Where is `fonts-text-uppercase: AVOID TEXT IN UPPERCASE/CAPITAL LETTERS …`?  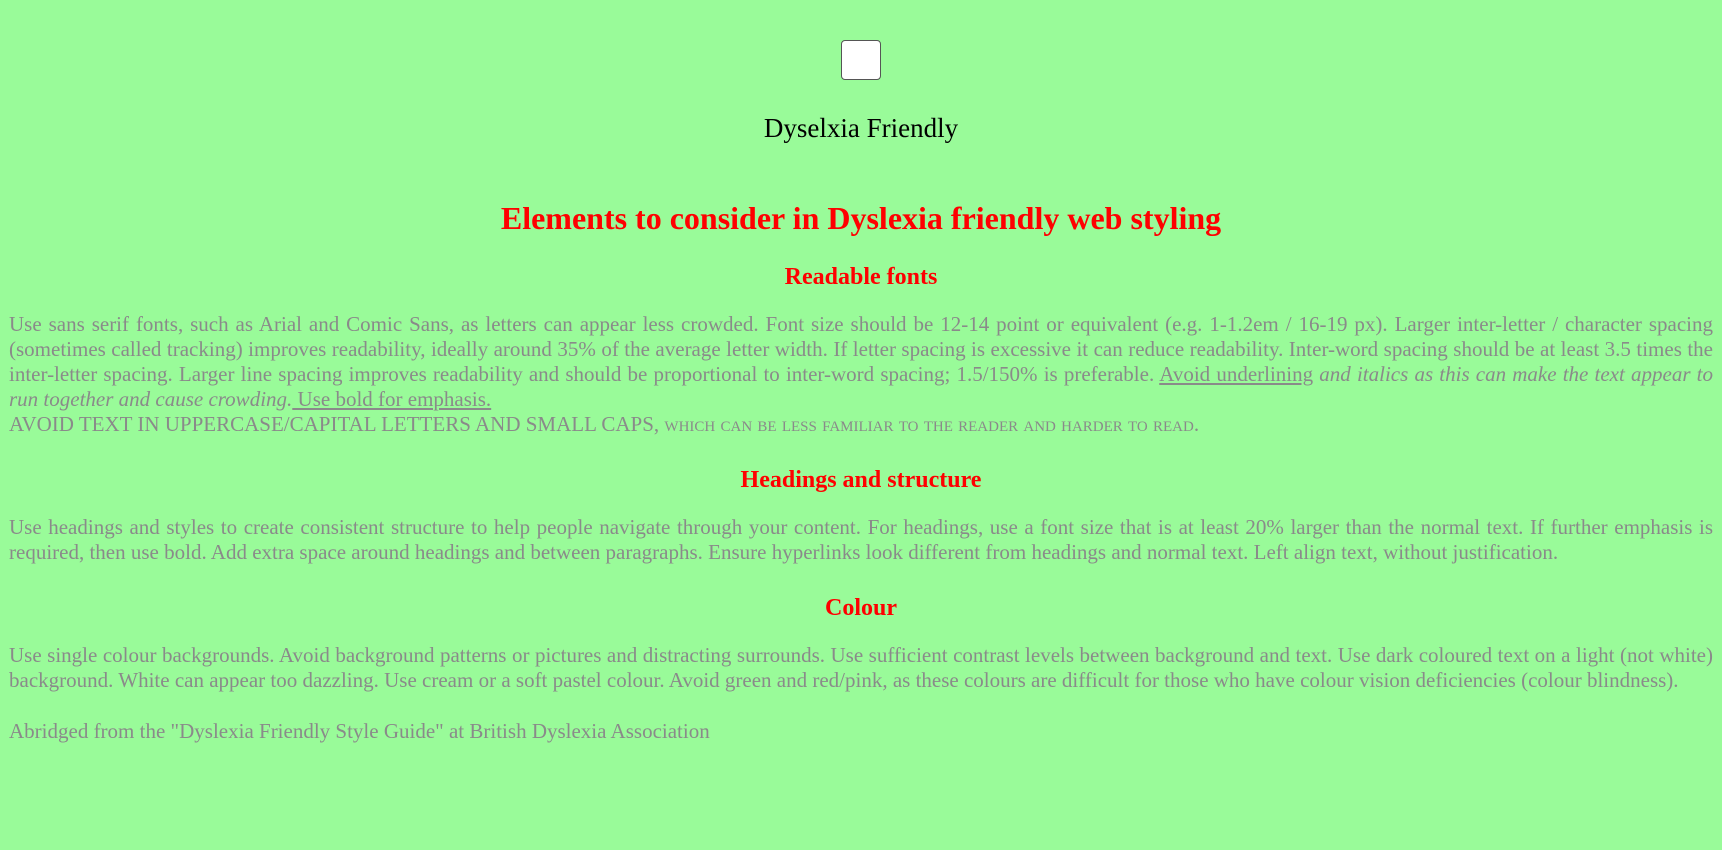 fonts-text-uppercase: AVOID TEXT IN UPPERCASE/CAPITAL LETTERS … is located at coordinates (337, 424).